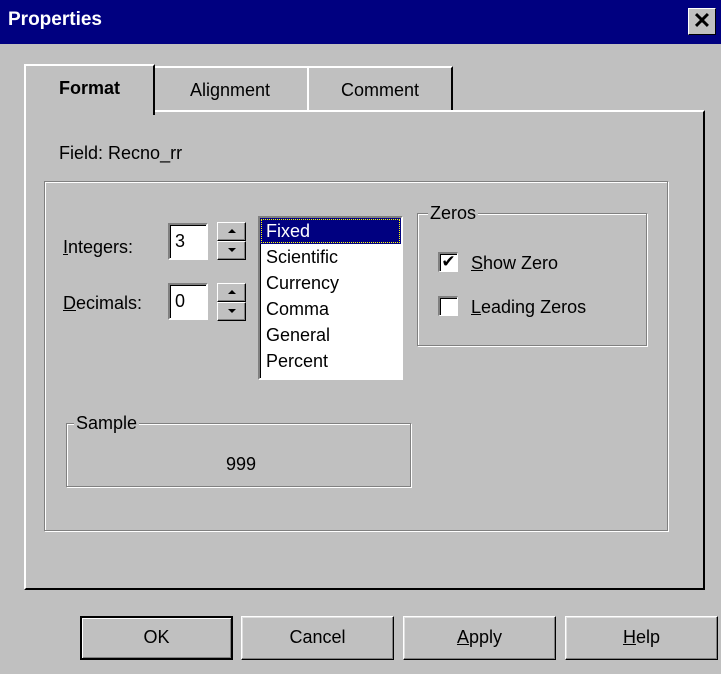  Describe the element at coordinates (648, 637) in the screenshot. I see `help-label-rest: elp` at that location.